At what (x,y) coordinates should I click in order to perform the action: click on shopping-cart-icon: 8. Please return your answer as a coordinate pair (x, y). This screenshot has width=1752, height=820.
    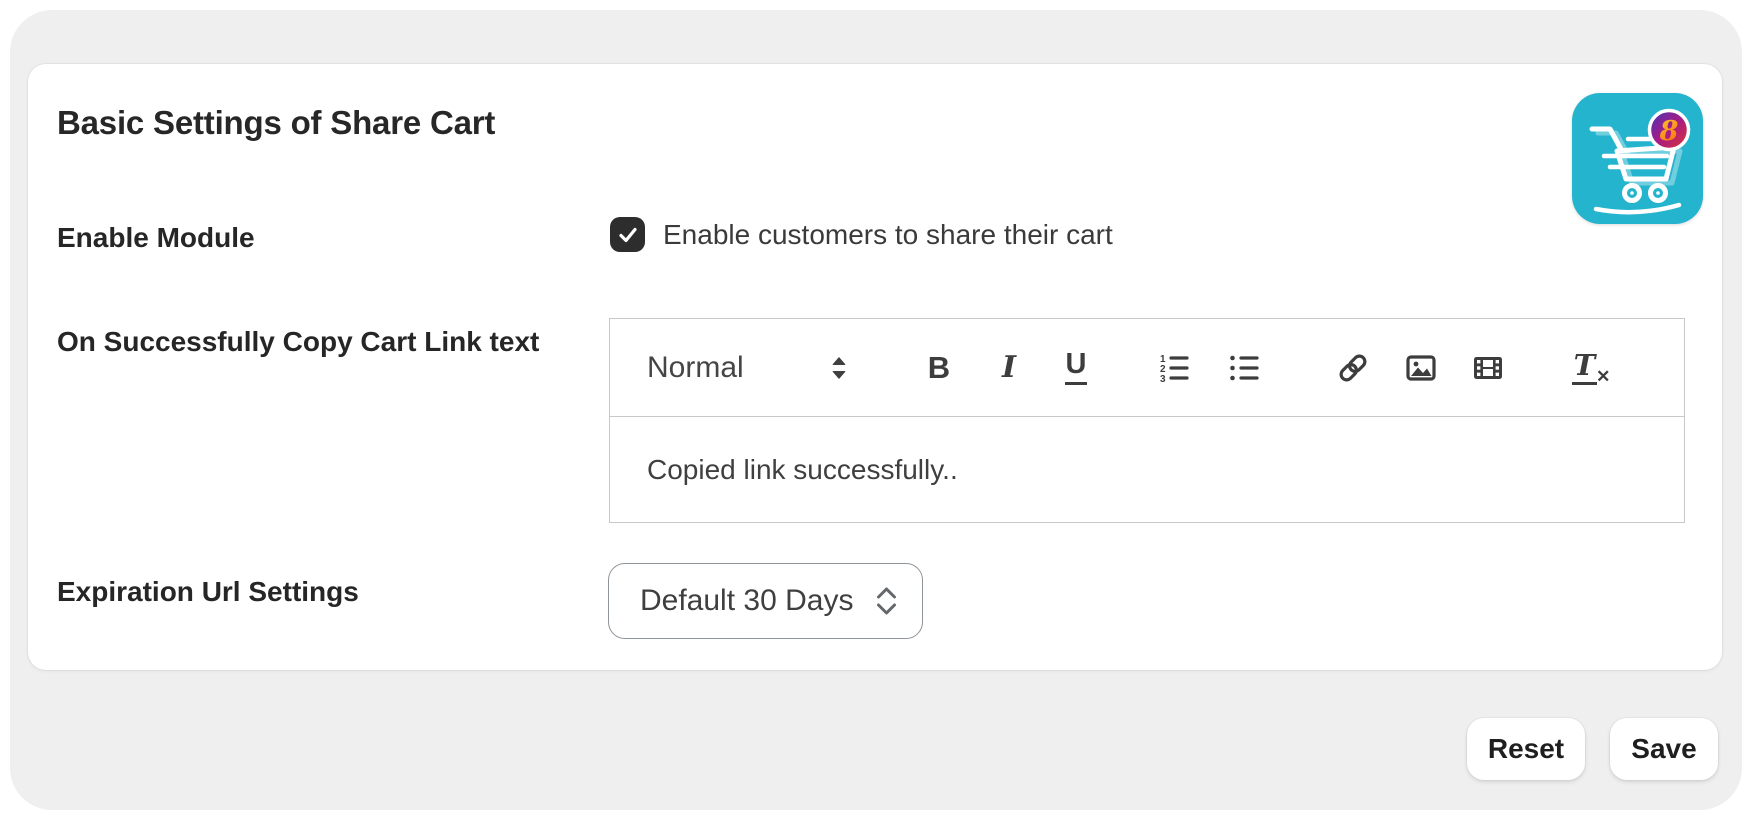
    Looking at the image, I should click on (1640, 161).